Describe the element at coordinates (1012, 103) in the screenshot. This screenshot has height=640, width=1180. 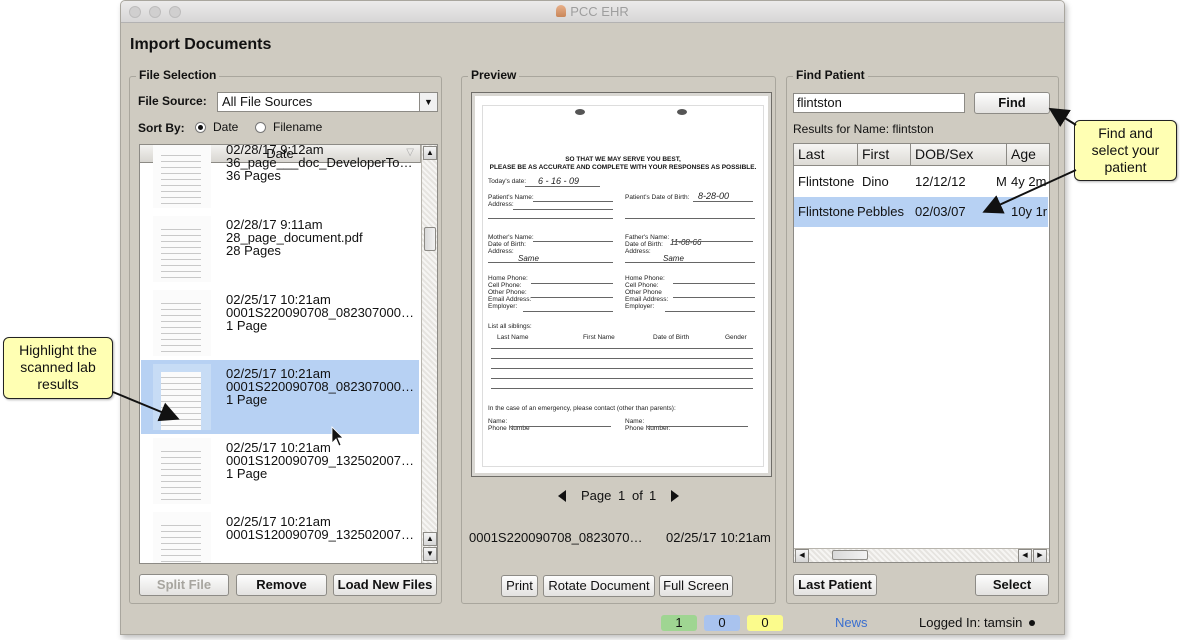
I see `find-button: Find` at that location.